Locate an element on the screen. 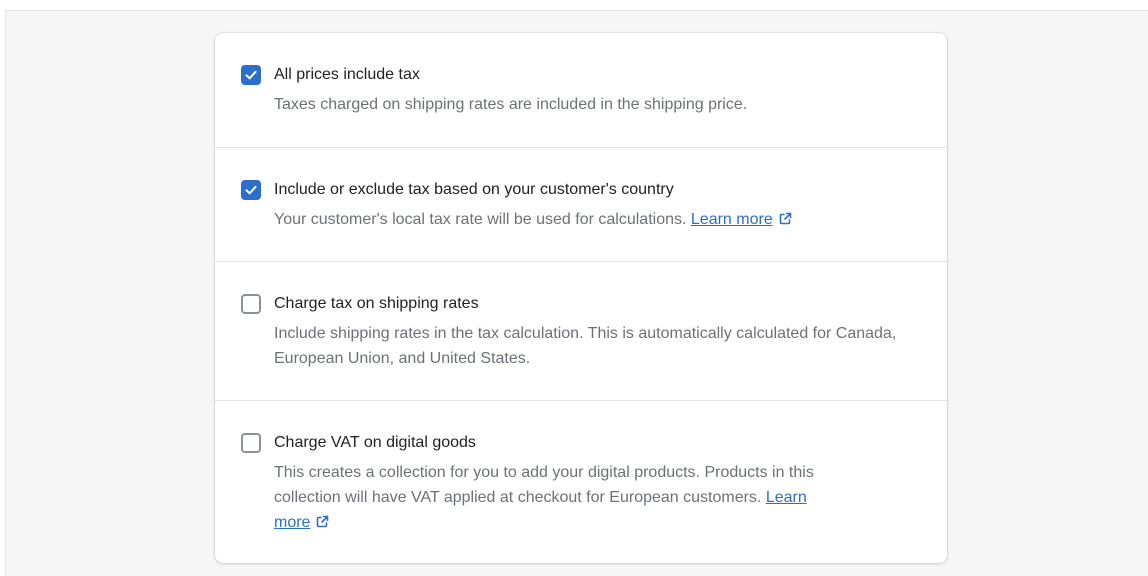 The width and height of the screenshot is (1148, 576). include-exclude-tax-checkbox is located at coordinates (251, 190).